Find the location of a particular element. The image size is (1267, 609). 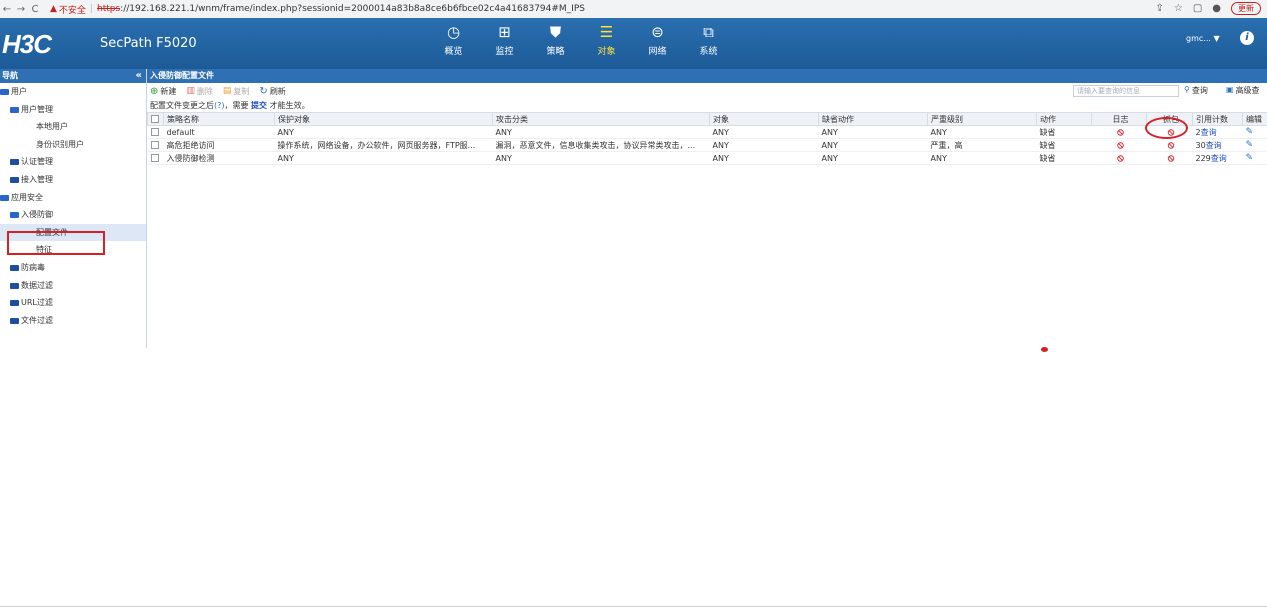

url-scheme: https is located at coordinates (108, 9).